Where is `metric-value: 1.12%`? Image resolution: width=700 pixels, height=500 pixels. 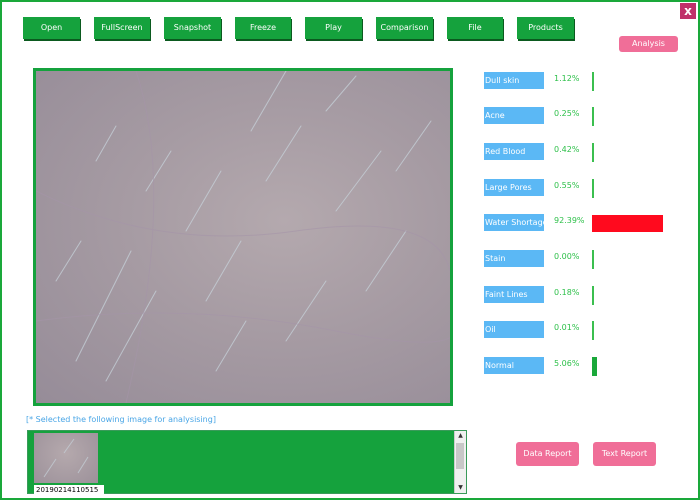
metric-value: 1.12% is located at coordinates (567, 78).